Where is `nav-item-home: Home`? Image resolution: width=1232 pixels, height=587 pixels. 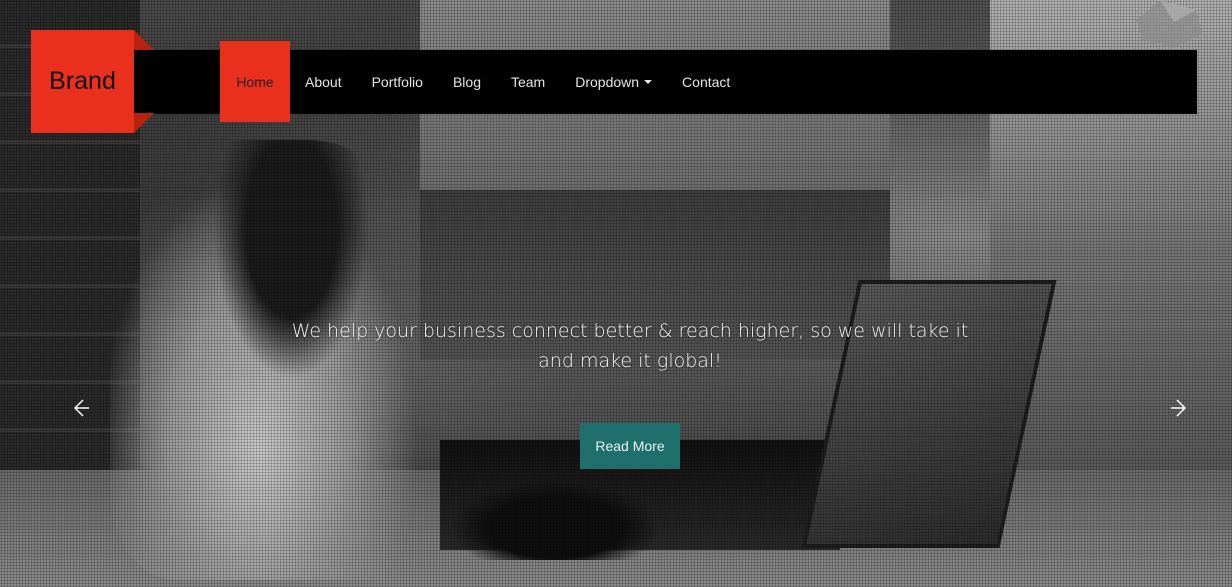
nav-item-home: Home is located at coordinates (255, 81).